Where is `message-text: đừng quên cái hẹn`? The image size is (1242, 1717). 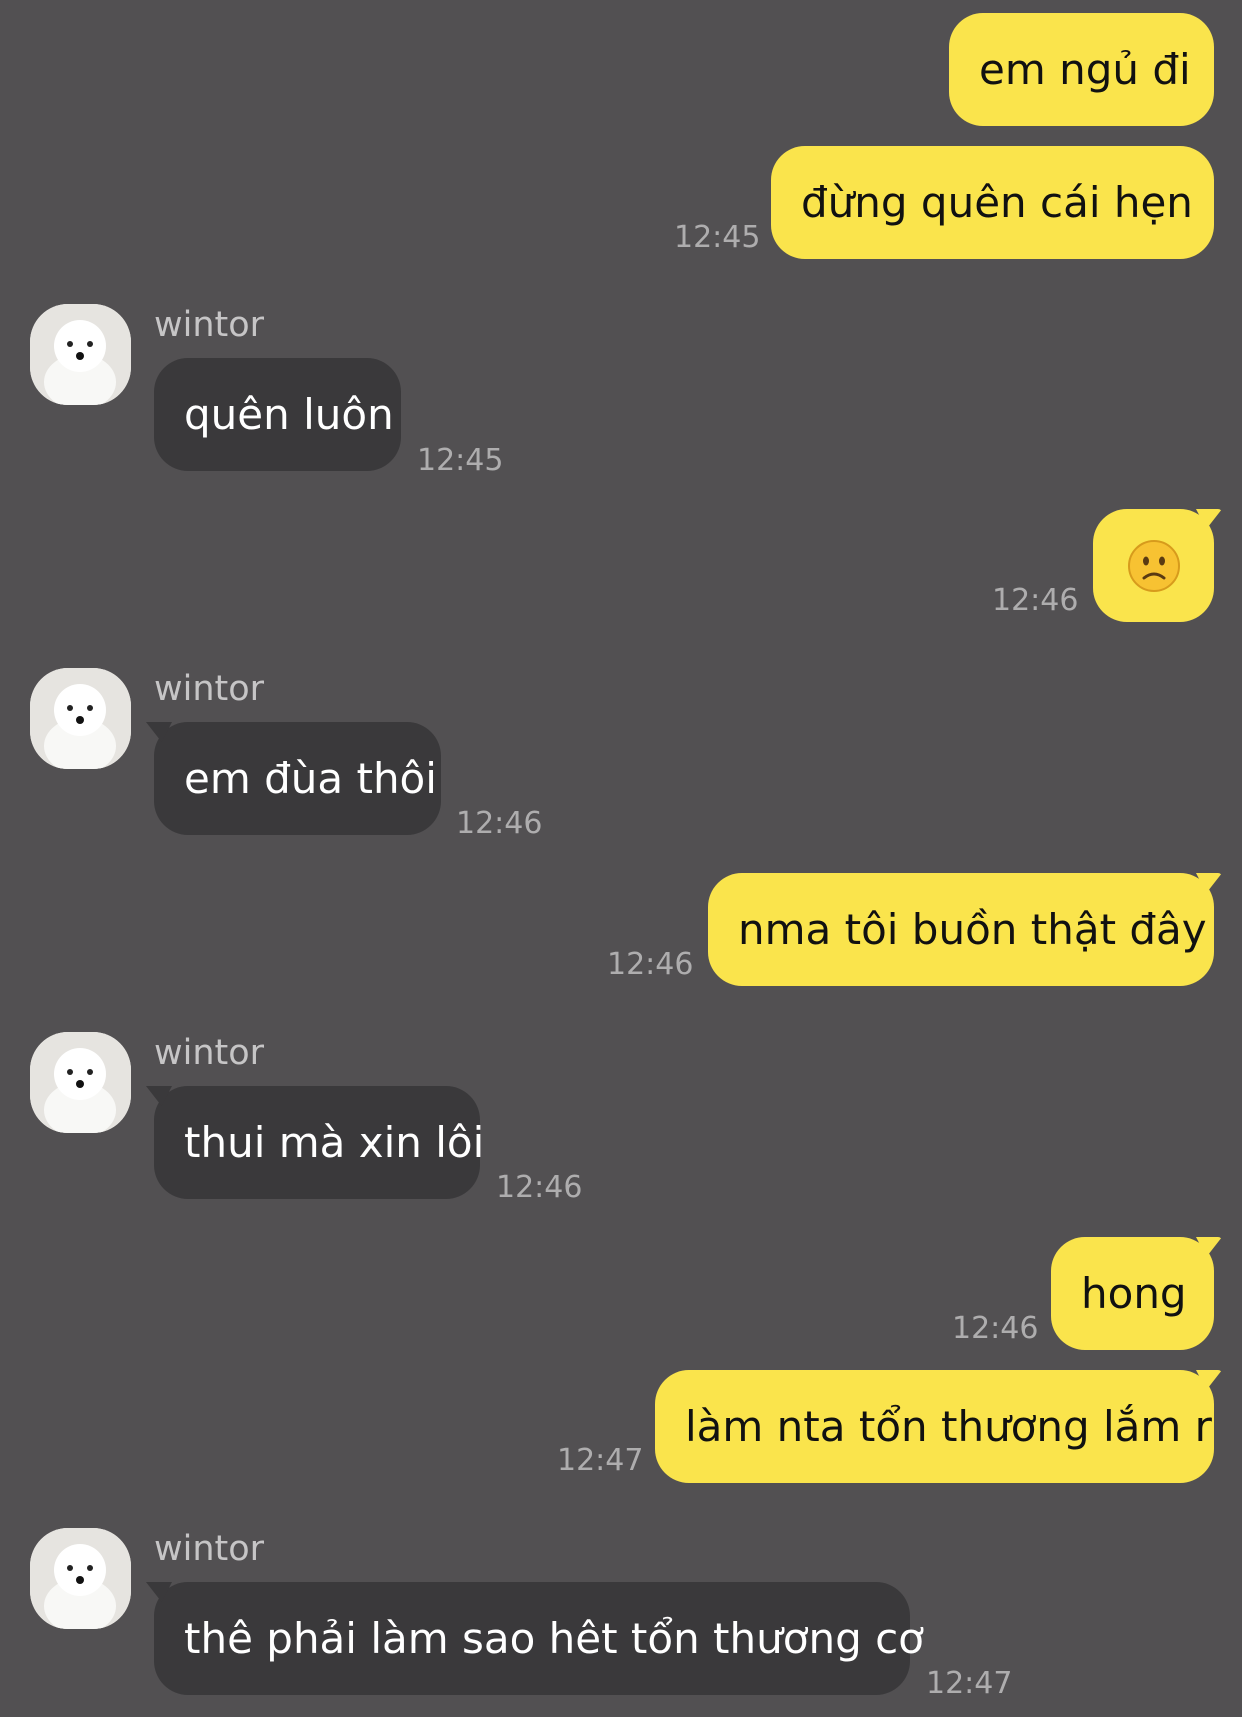 message-text: đừng quên cái hẹn is located at coordinates (997, 202).